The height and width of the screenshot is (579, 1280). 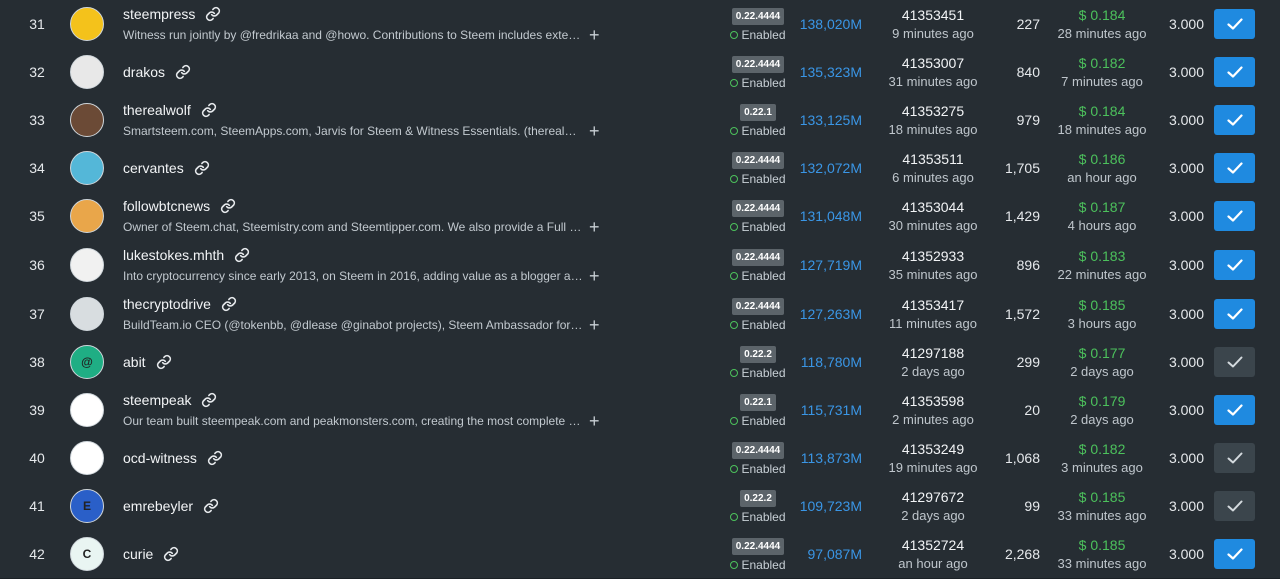 What do you see at coordinates (933, 111) in the screenshot?
I see `last-block: 41353275` at bounding box center [933, 111].